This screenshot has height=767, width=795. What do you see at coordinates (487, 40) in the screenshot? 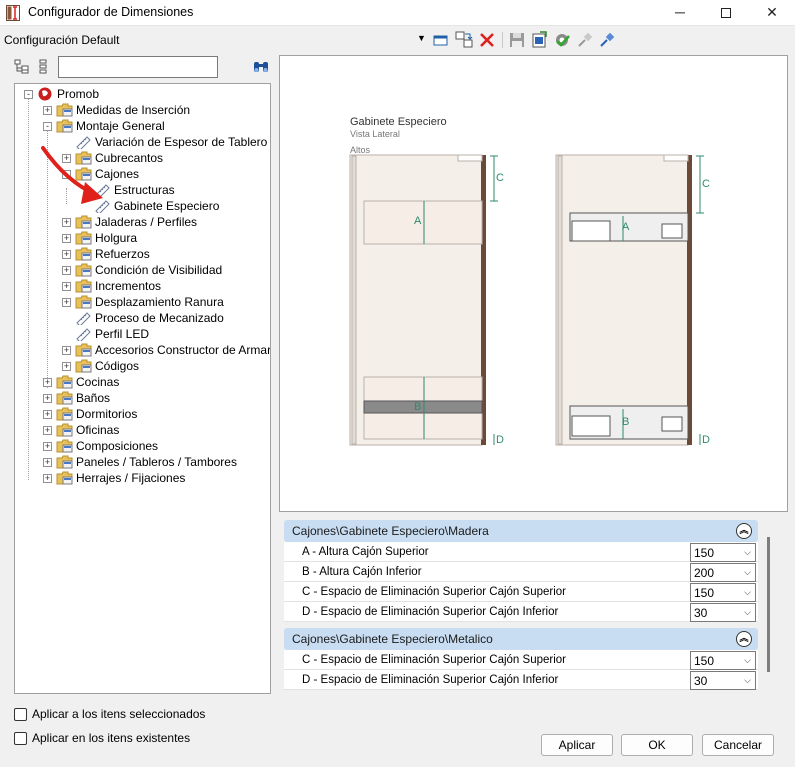
I see `delete-icon` at bounding box center [487, 40].